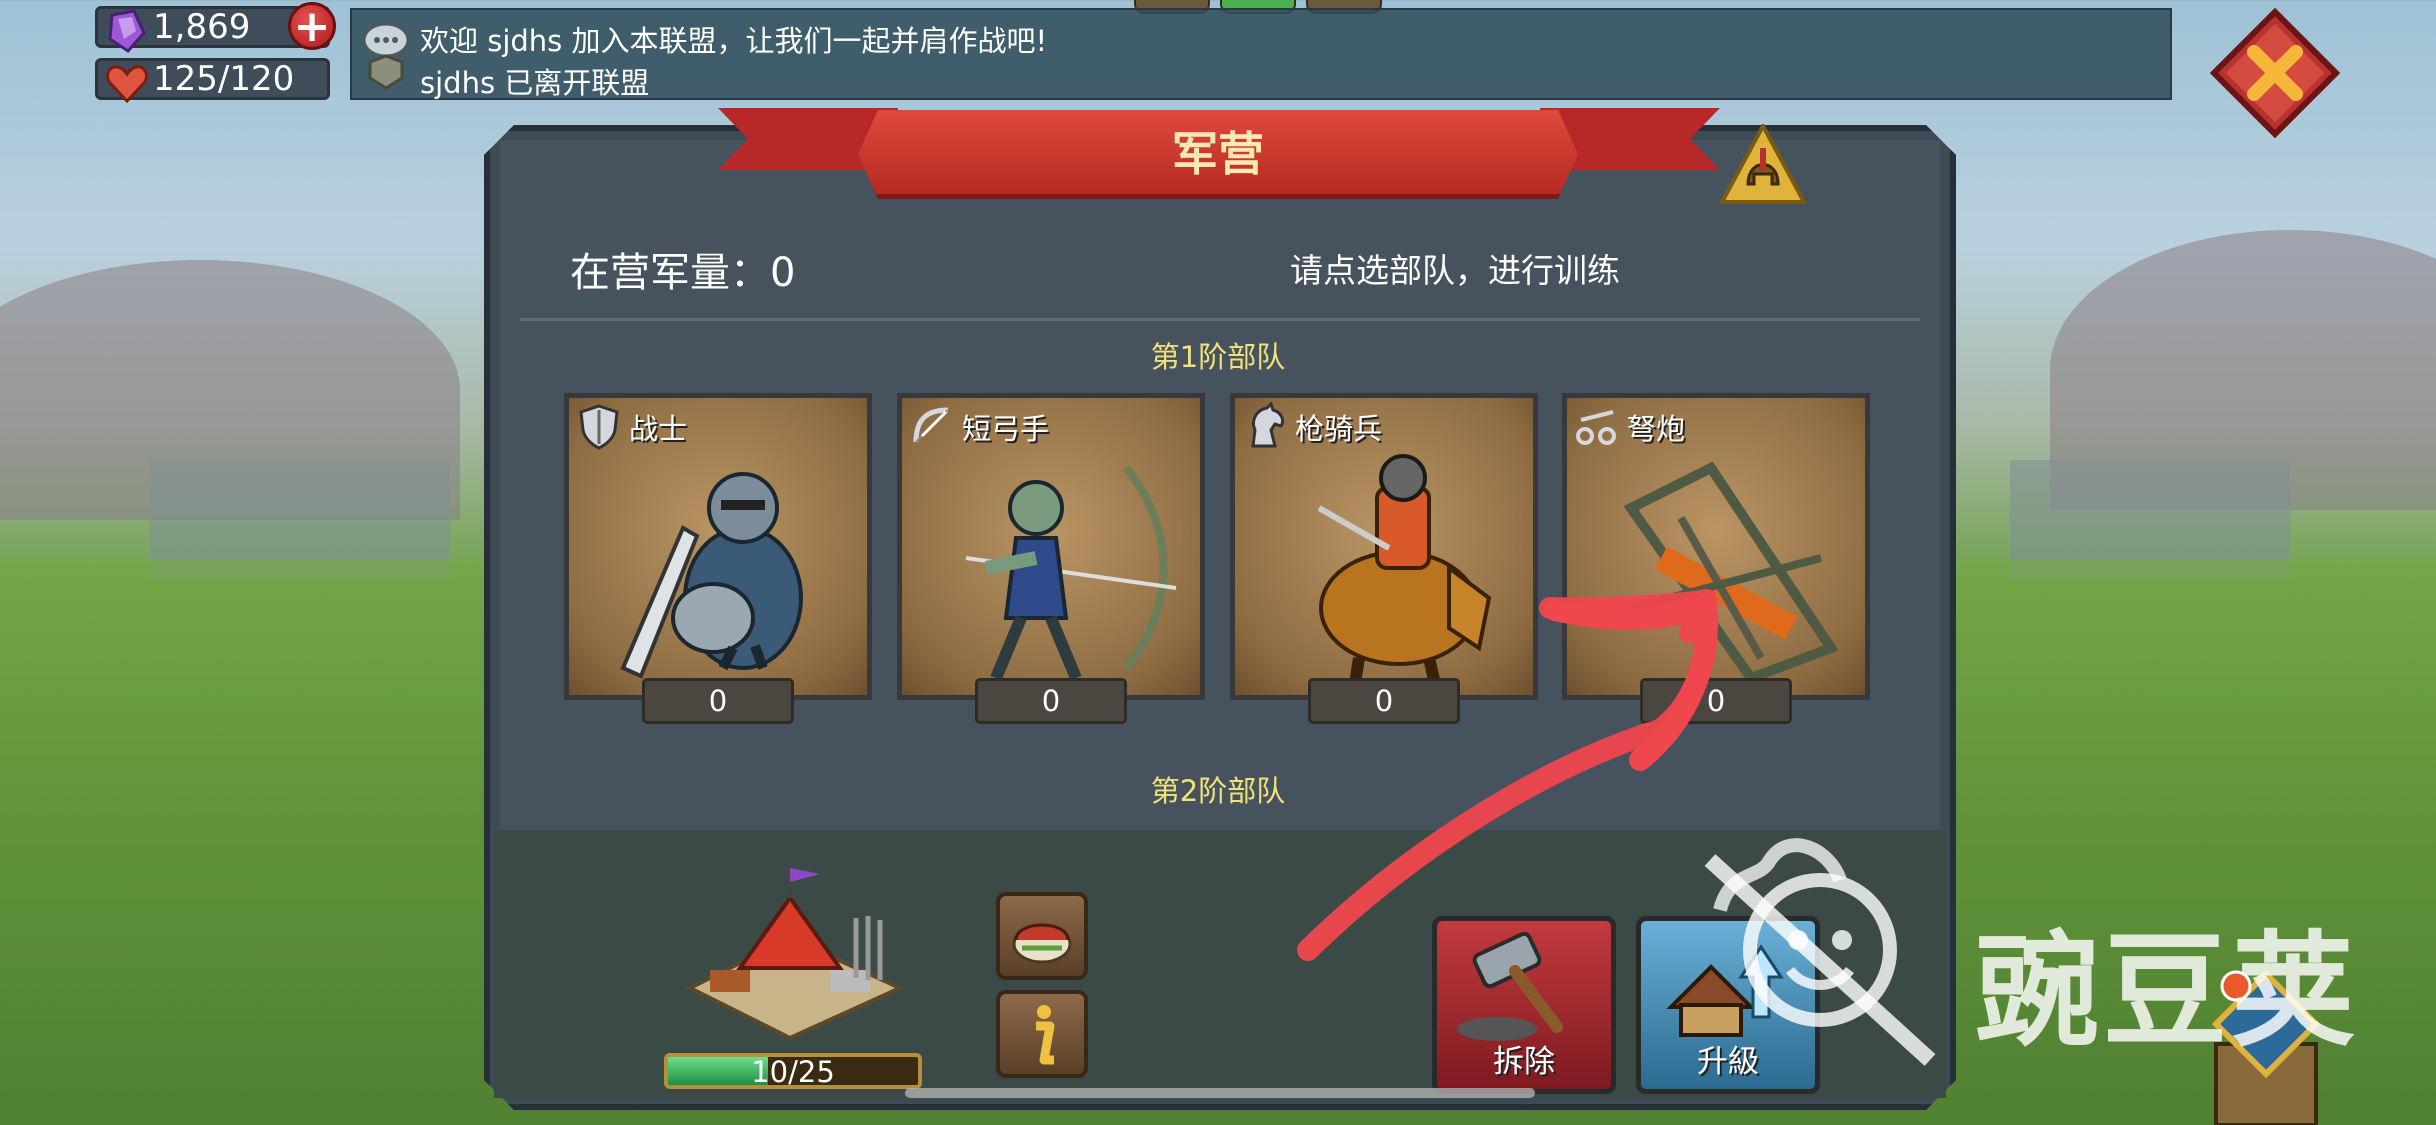 The width and height of the screenshot is (2436, 1125). What do you see at coordinates (1045, 1035) in the screenshot?
I see `info-icon` at bounding box center [1045, 1035].